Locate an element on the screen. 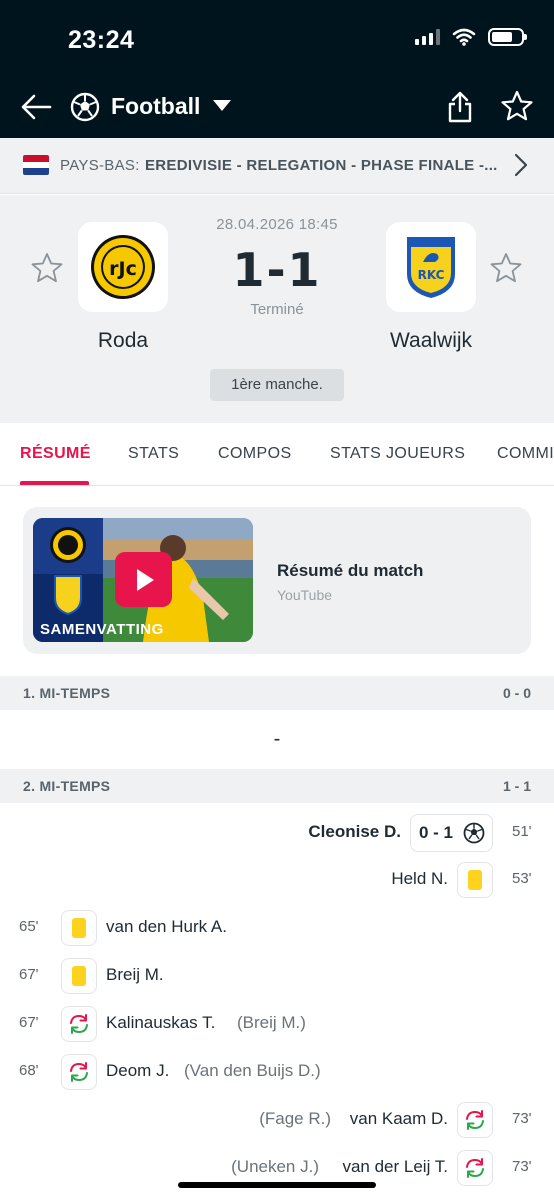  video-thumbnail-label: SAMENVATTING is located at coordinates (102, 629).